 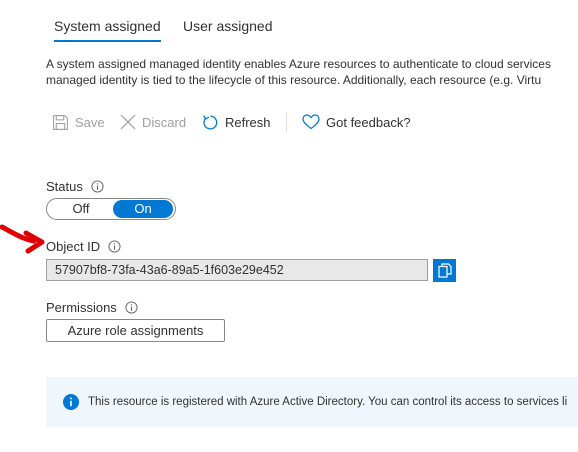 I want to click on toolbar-divider, so click(x=286, y=122).